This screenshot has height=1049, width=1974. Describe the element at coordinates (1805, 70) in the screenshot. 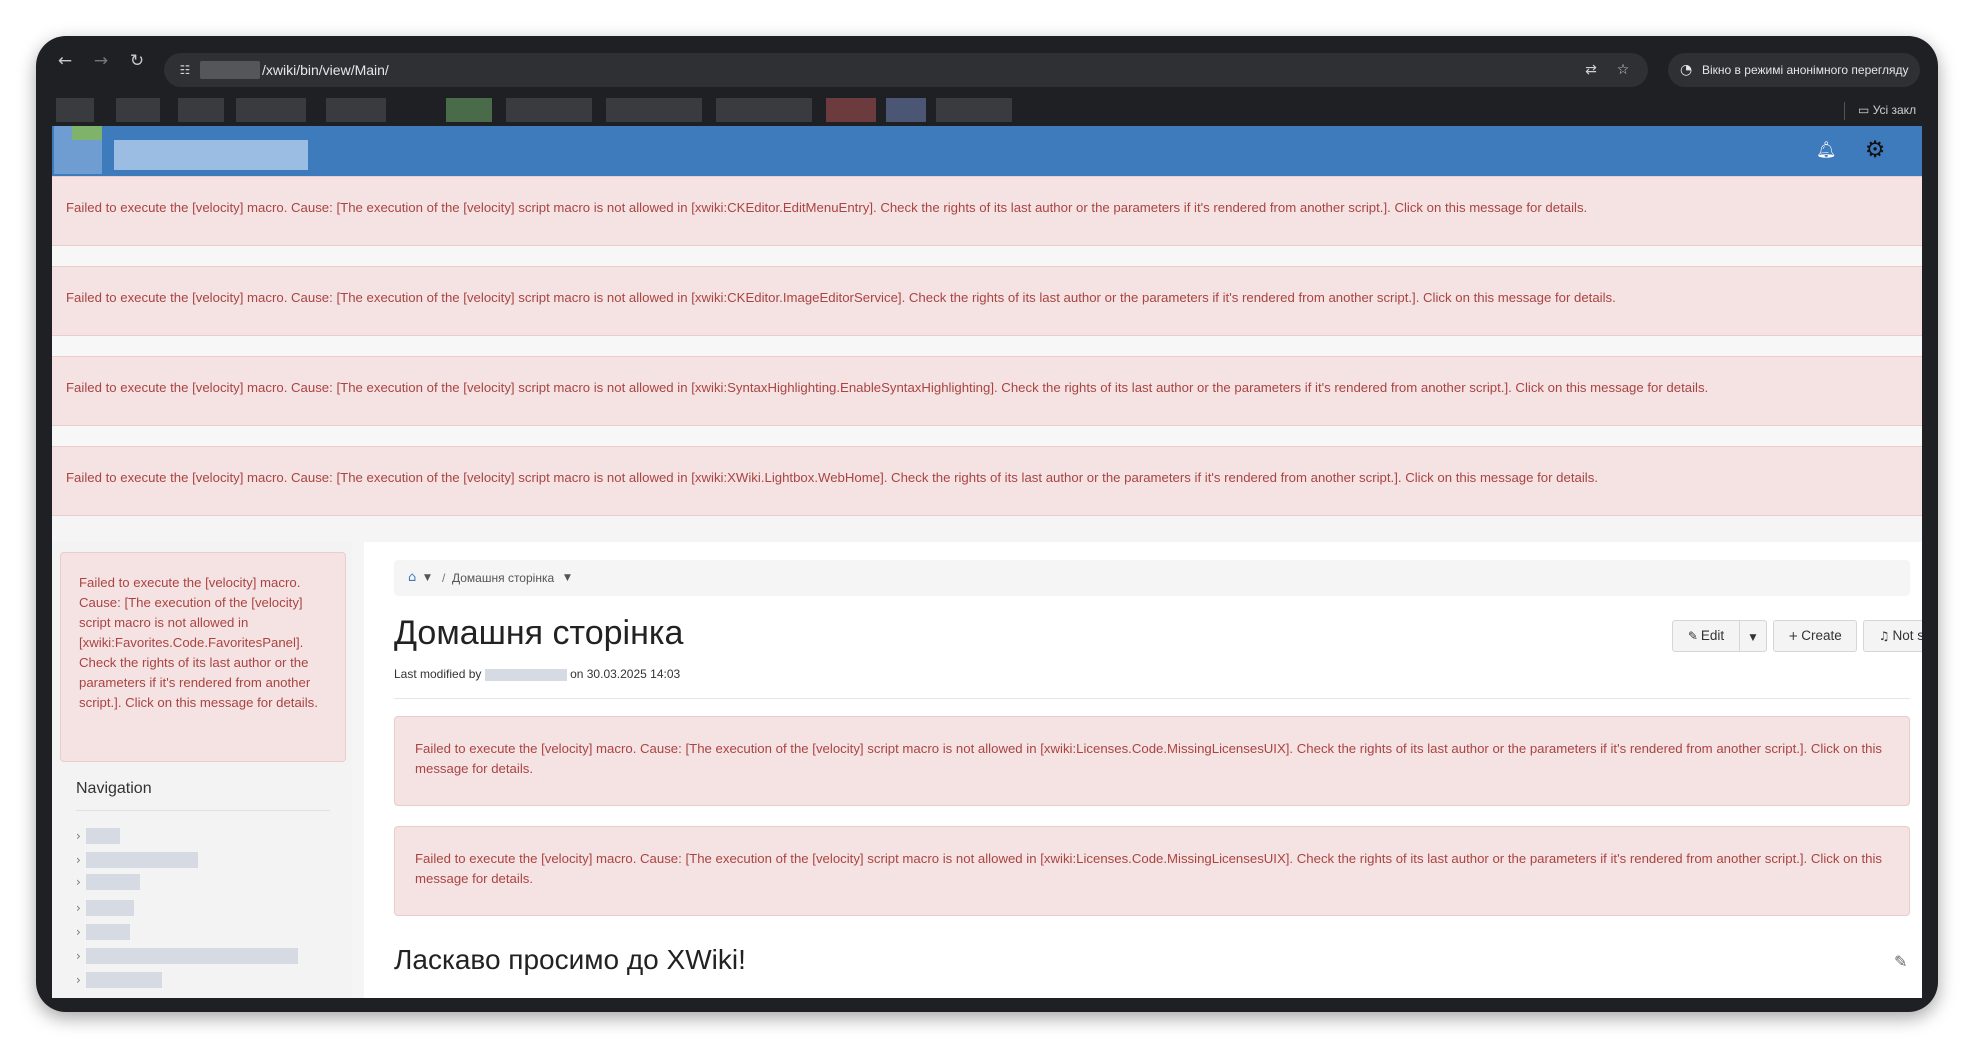

I see `incognito-label: Вікно в режимі анонімного перегляду` at that location.